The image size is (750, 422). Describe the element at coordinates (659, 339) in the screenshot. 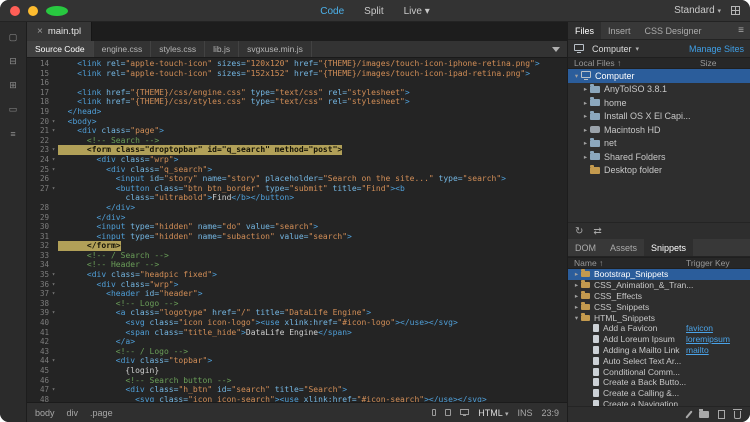

I see `snippet-row: Add Loreum Ipsum loremipsum` at that location.